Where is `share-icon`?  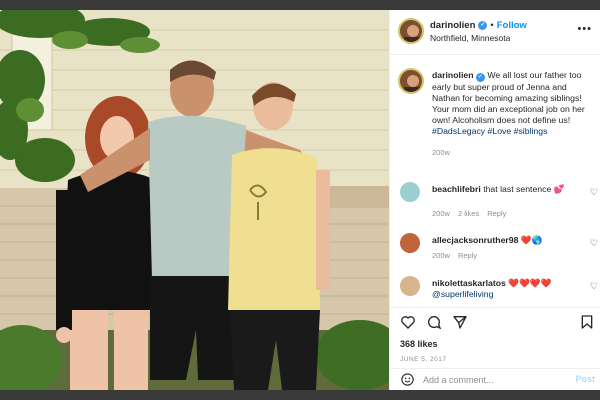 share-icon is located at coordinates (460, 322).